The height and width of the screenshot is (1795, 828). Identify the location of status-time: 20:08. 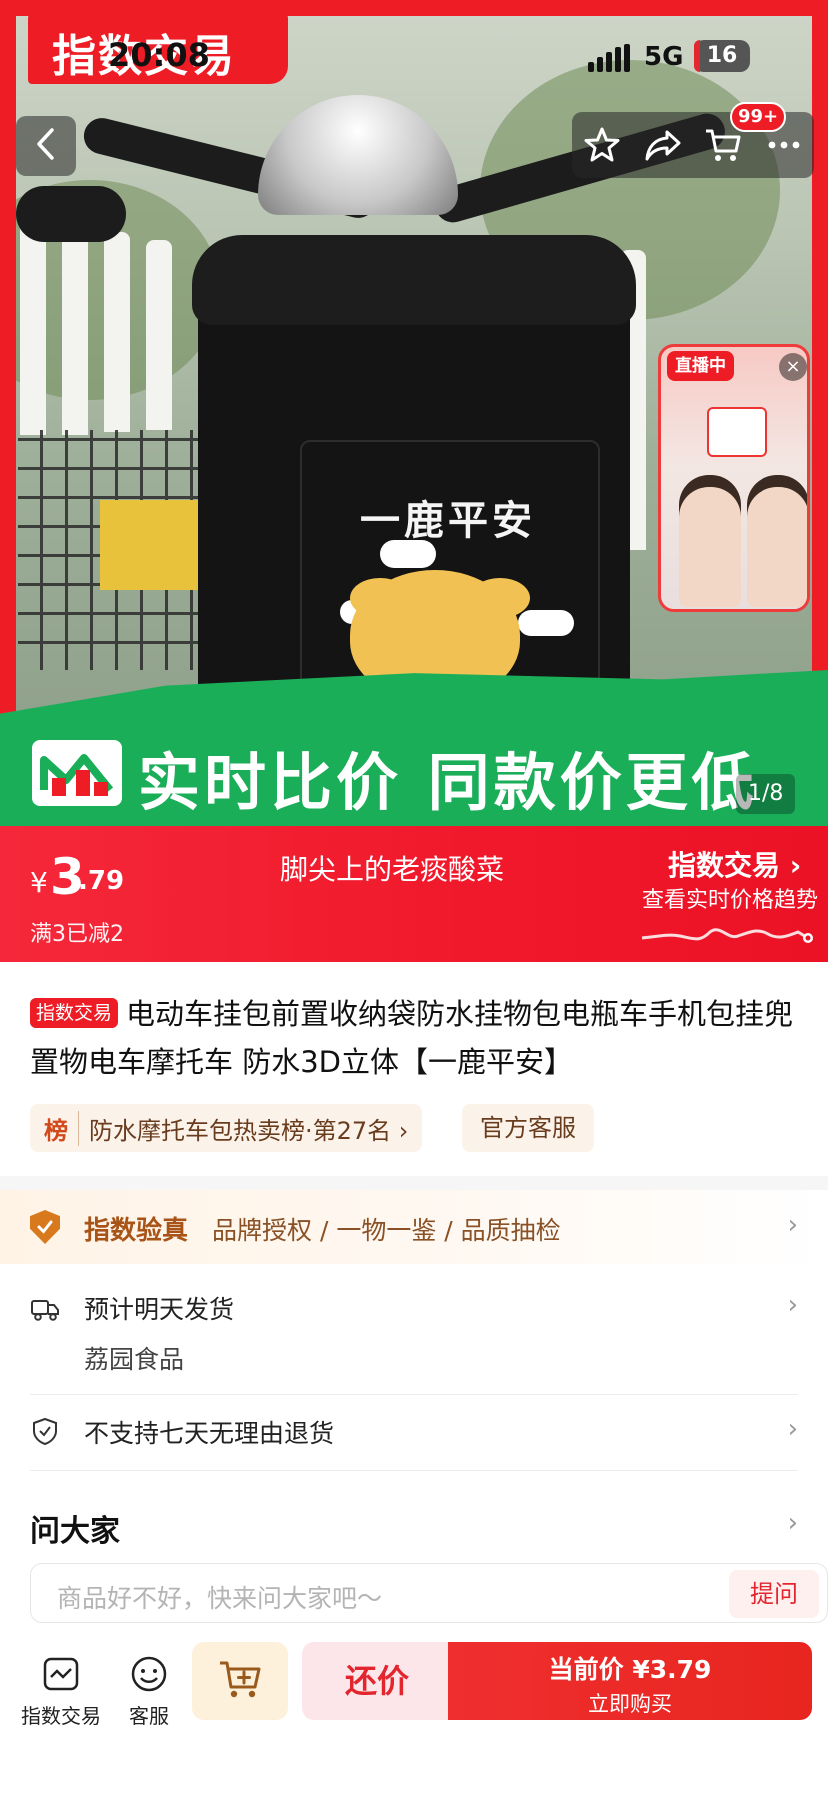
(159, 55).